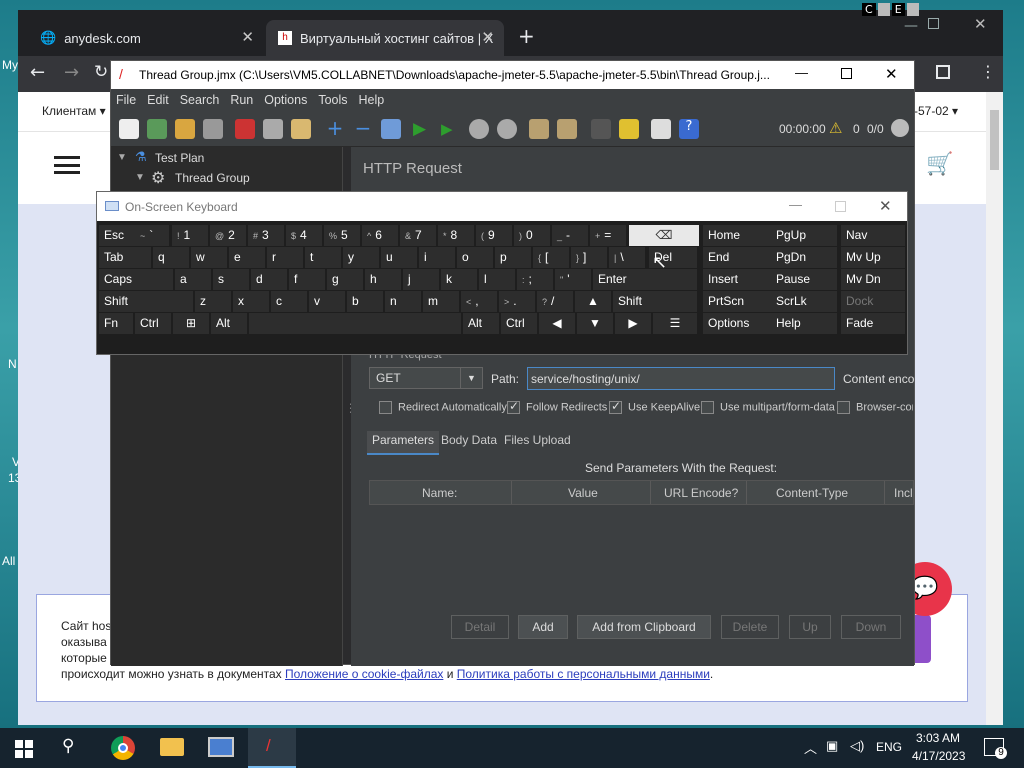 This screenshot has height=768, width=1024. What do you see at coordinates (675, 323) in the screenshot?
I see `menu-key-icon: ☰` at bounding box center [675, 323].